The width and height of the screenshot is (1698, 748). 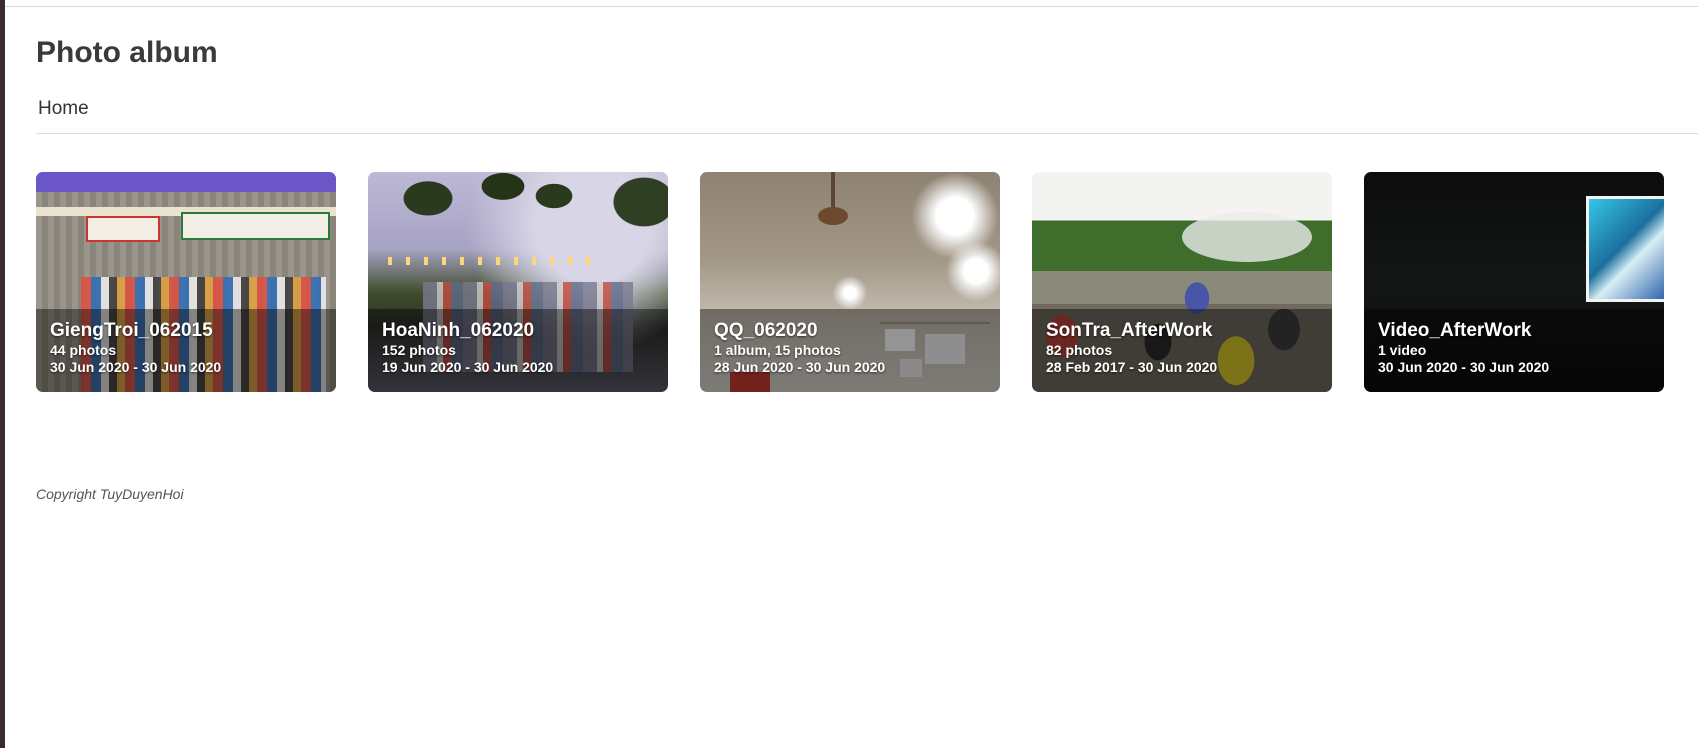 What do you see at coordinates (777, 350) in the screenshot?
I see `album-count: 1 album, 15 photos` at bounding box center [777, 350].